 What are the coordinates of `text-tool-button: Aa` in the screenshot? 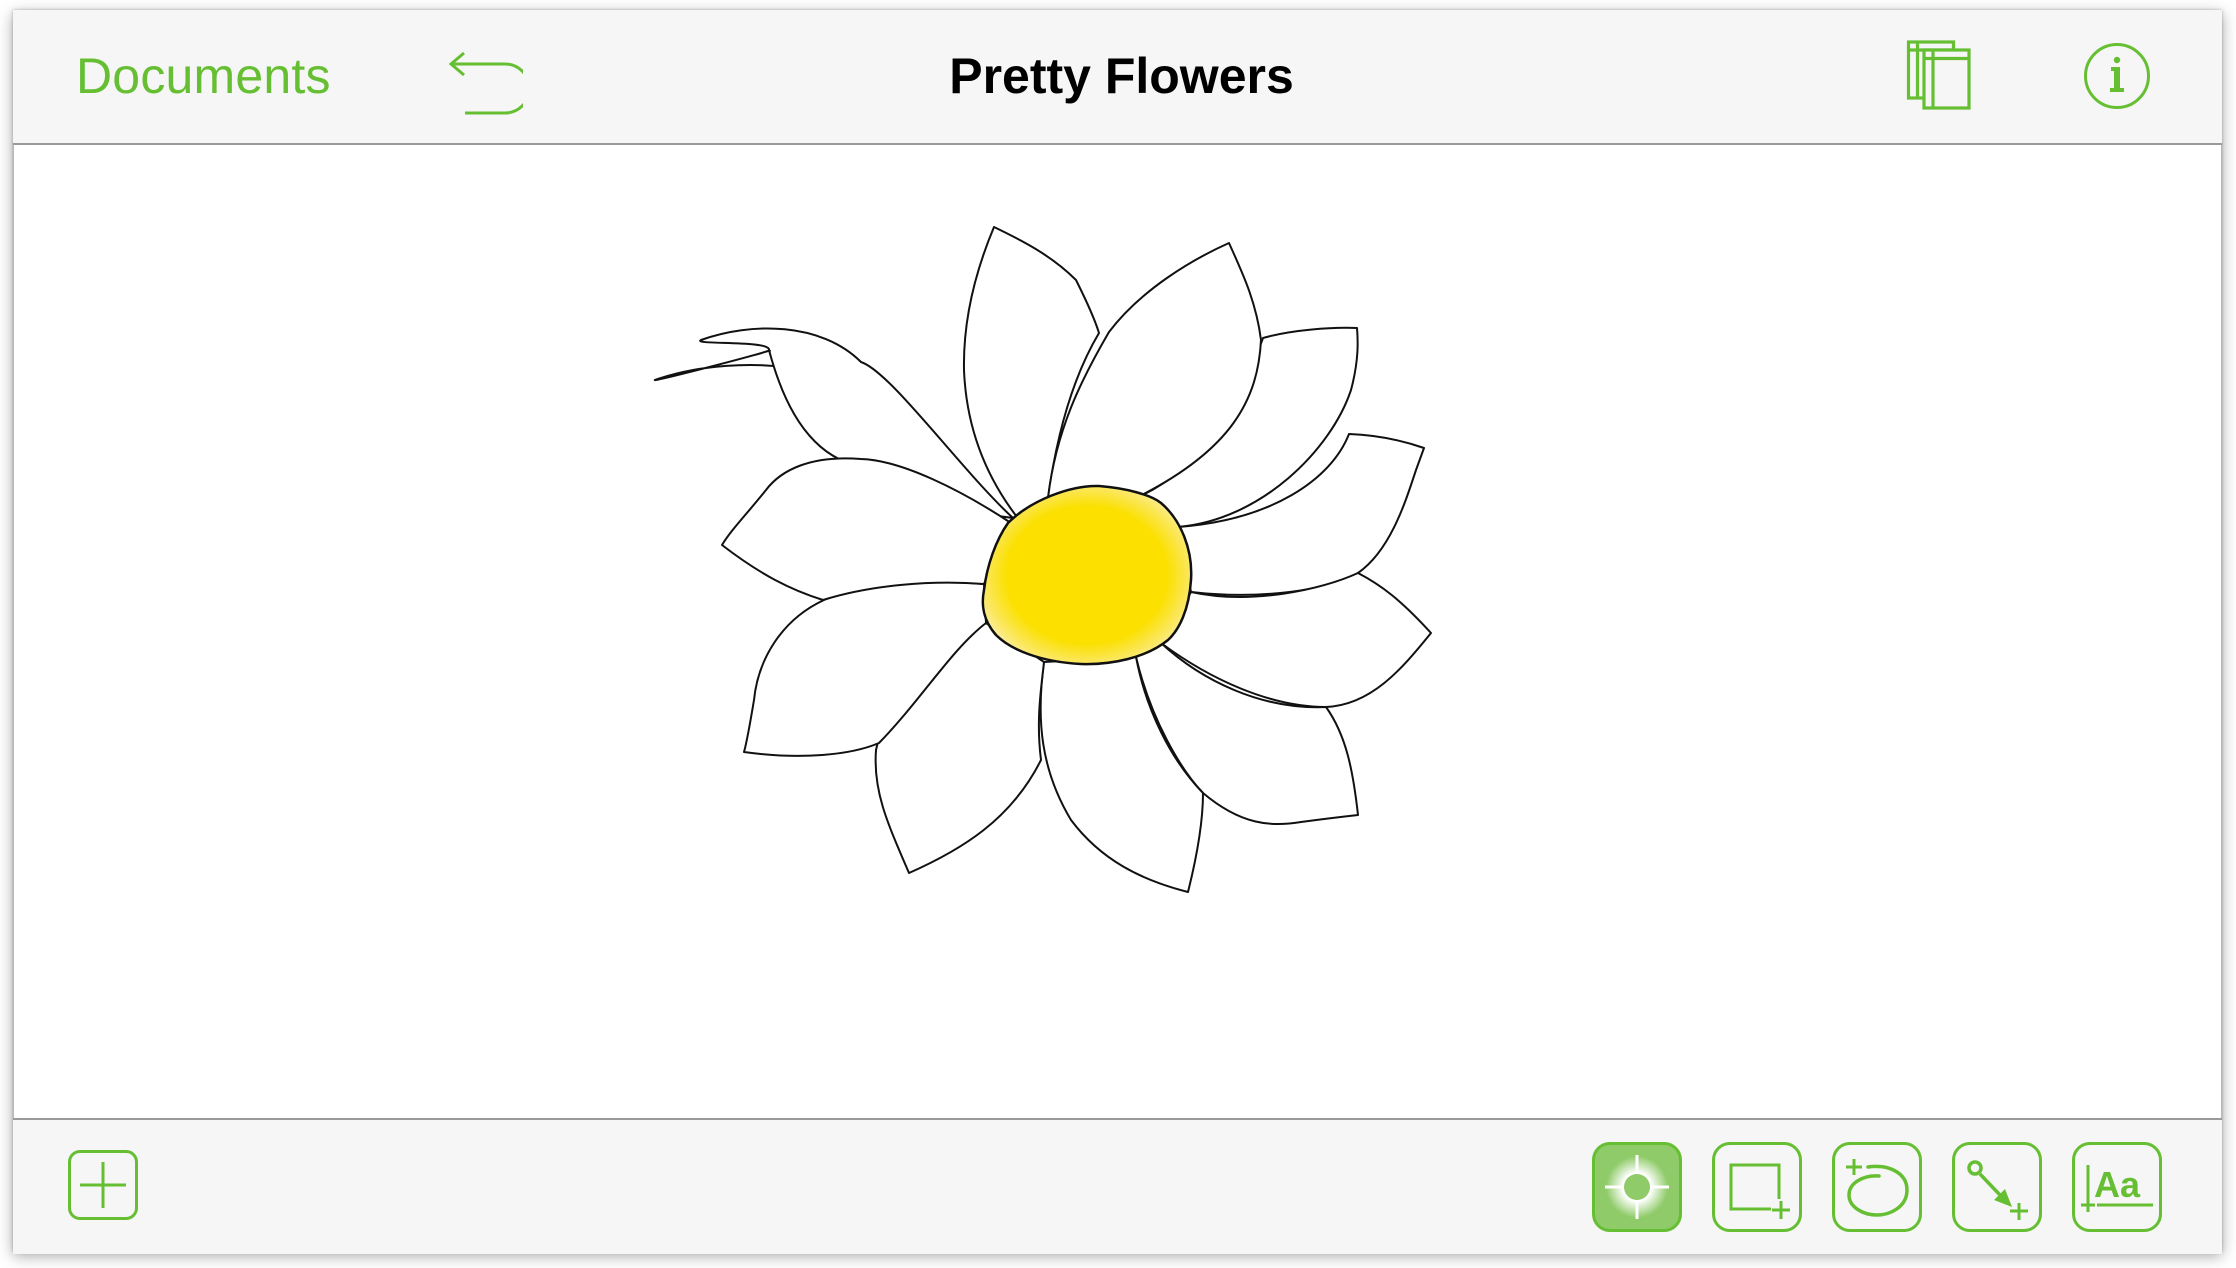 It's located at (2117, 1187).